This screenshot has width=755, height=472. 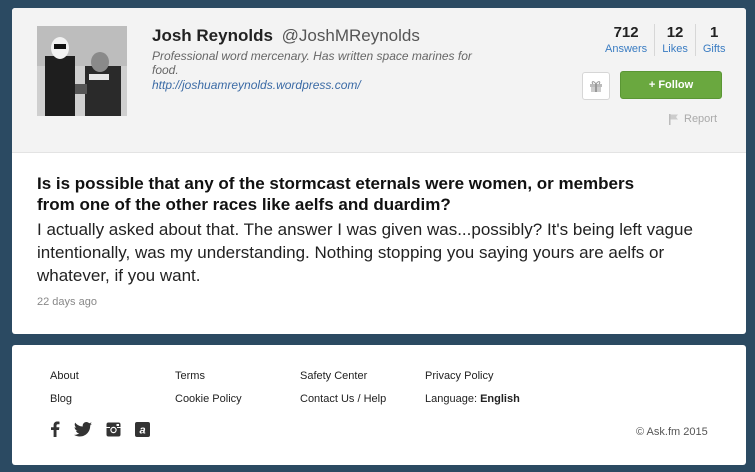 What do you see at coordinates (256, 85) in the screenshot?
I see `profile-website-link: http://joshuamreynolds.wordpress.com/` at bounding box center [256, 85].